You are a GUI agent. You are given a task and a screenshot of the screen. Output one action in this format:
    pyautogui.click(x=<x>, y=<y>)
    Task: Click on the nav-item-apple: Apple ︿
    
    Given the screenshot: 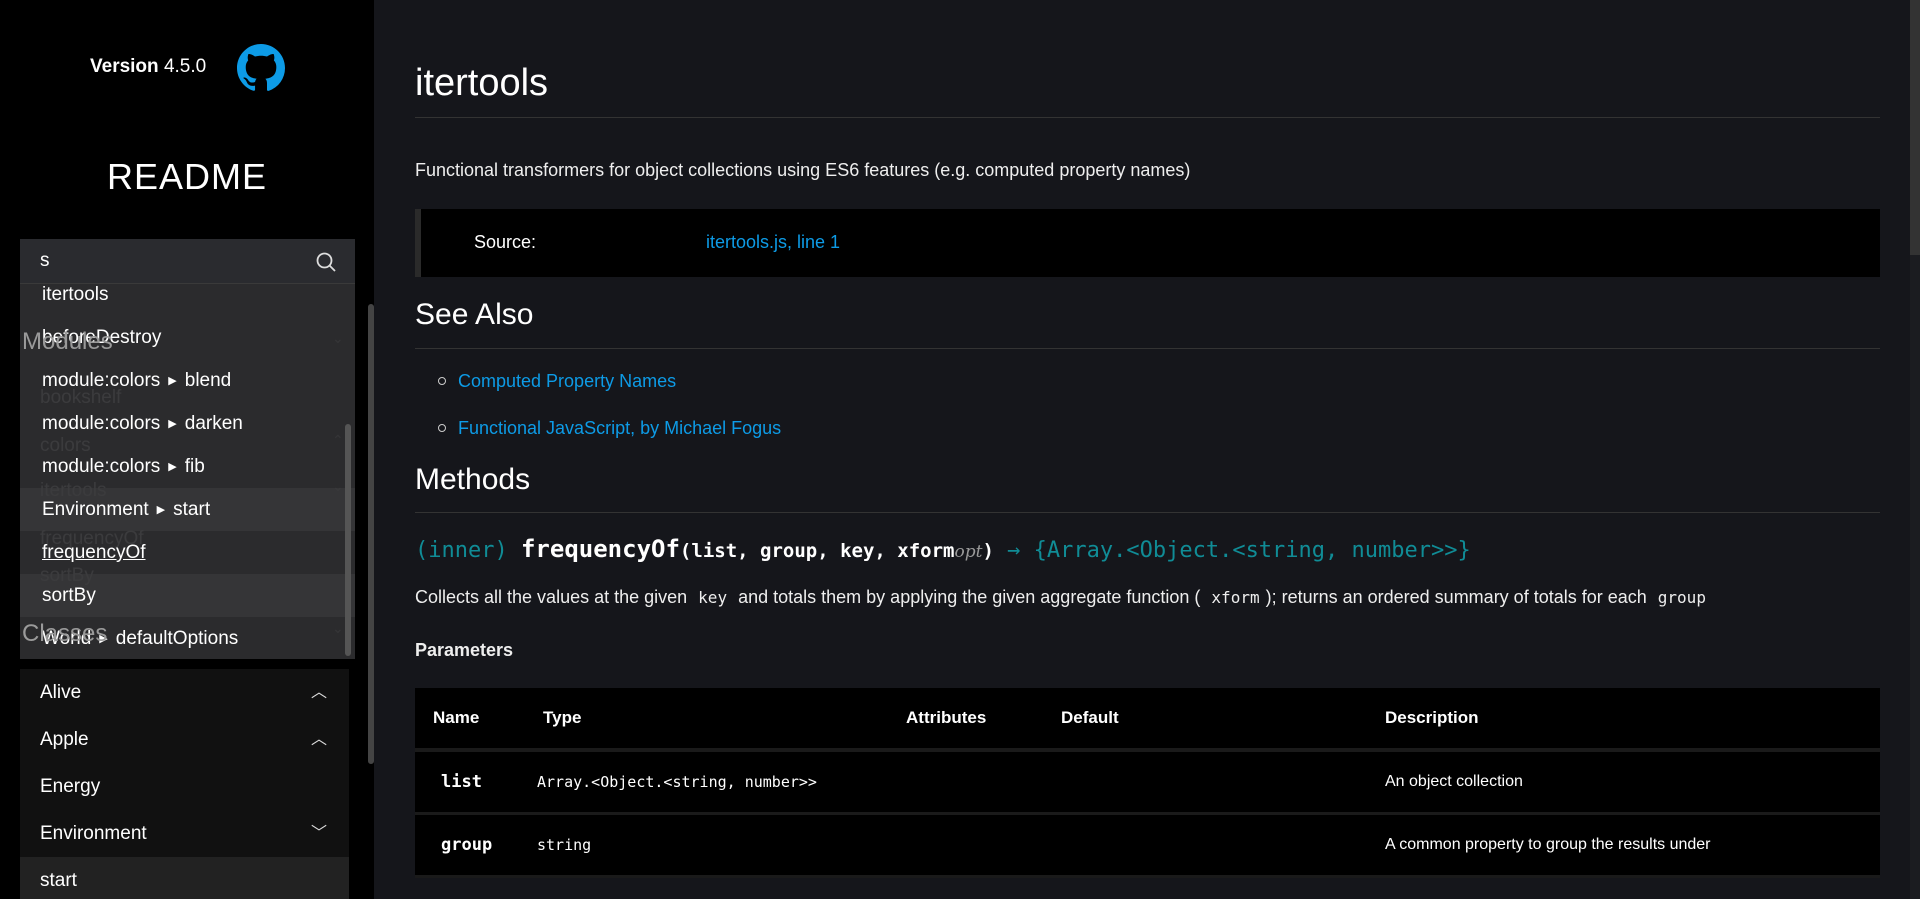 What is the action you would take?
    pyautogui.click(x=184, y=739)
    